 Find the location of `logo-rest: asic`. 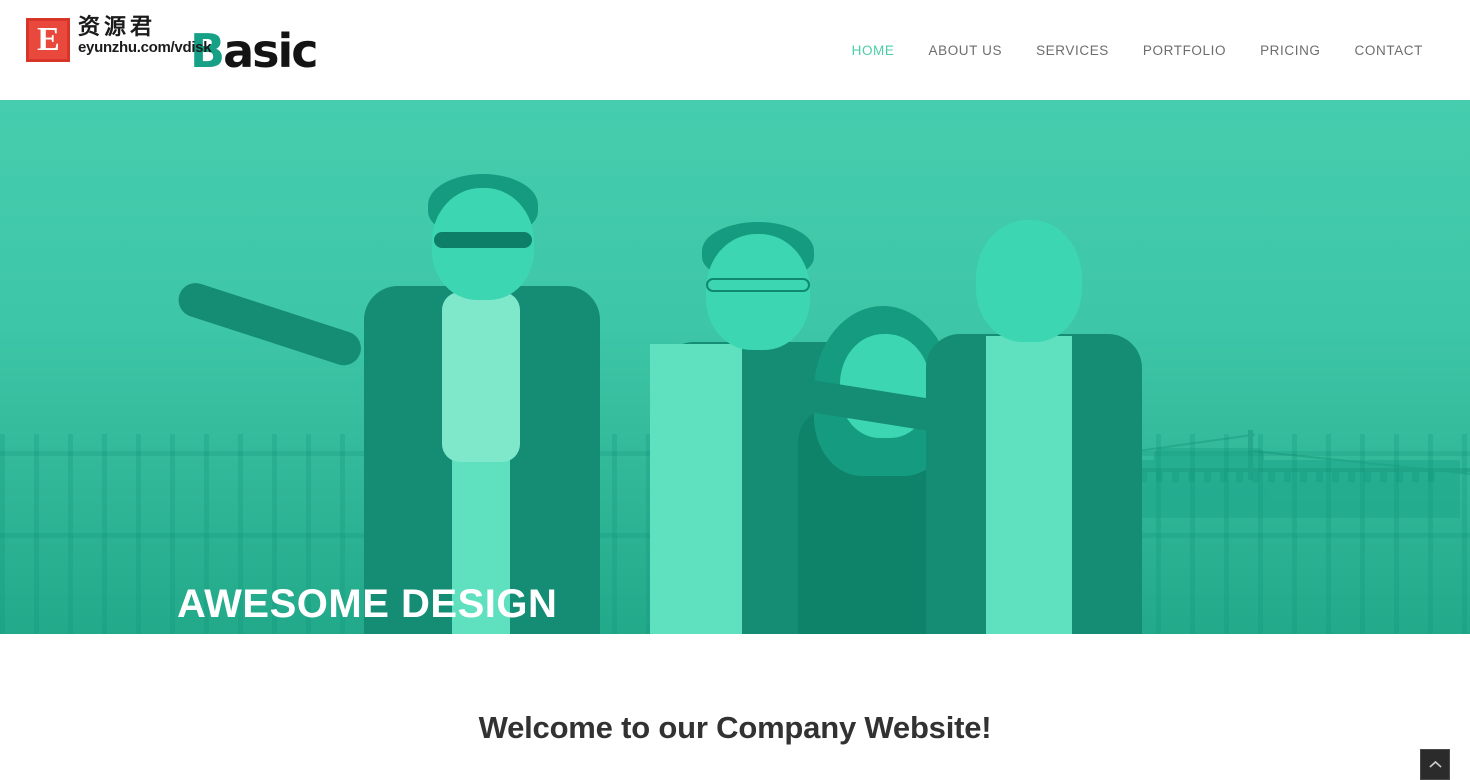

logo-rest: asic is located at coordinates (270, 51).